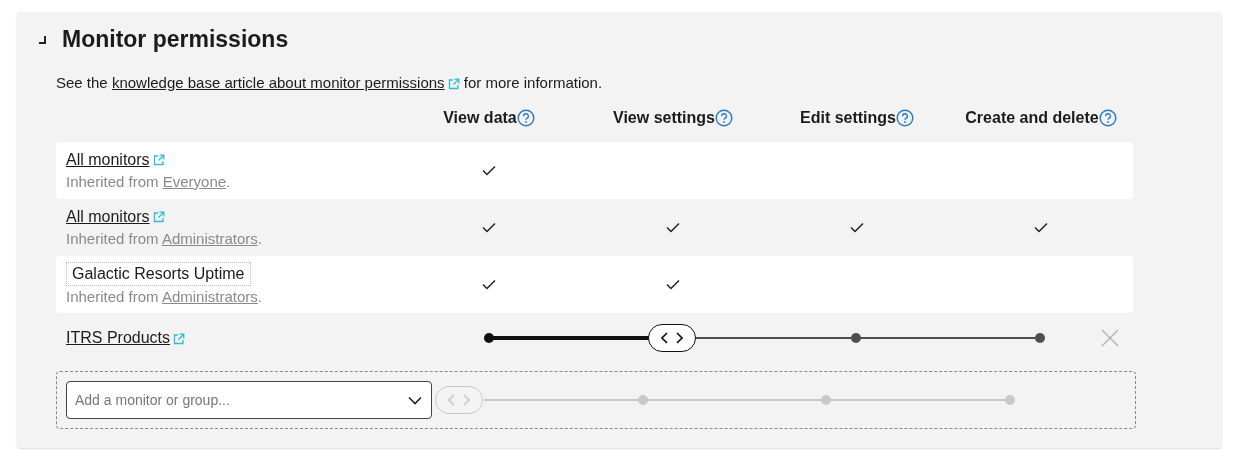 Image resolution: width=1242 pixels, height=458 pixels. I want to click on group-link: Administrators, so click(209, 296).